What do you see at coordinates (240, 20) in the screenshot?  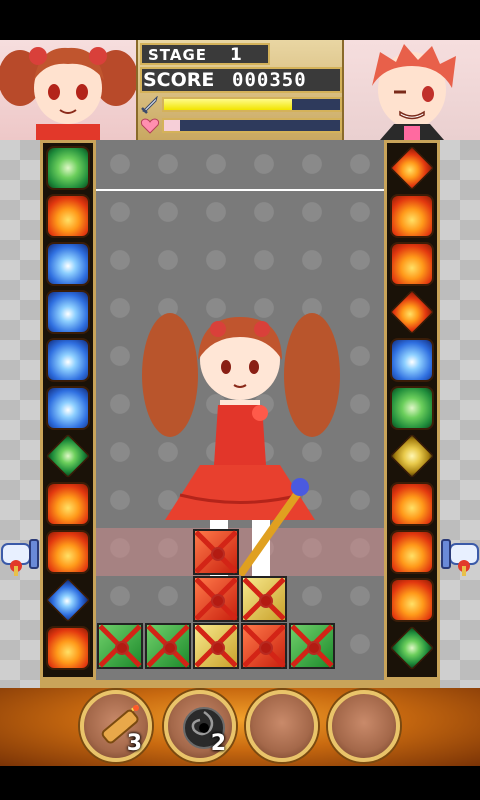 I see `status-bar-area` at bounding box center [240, 20].